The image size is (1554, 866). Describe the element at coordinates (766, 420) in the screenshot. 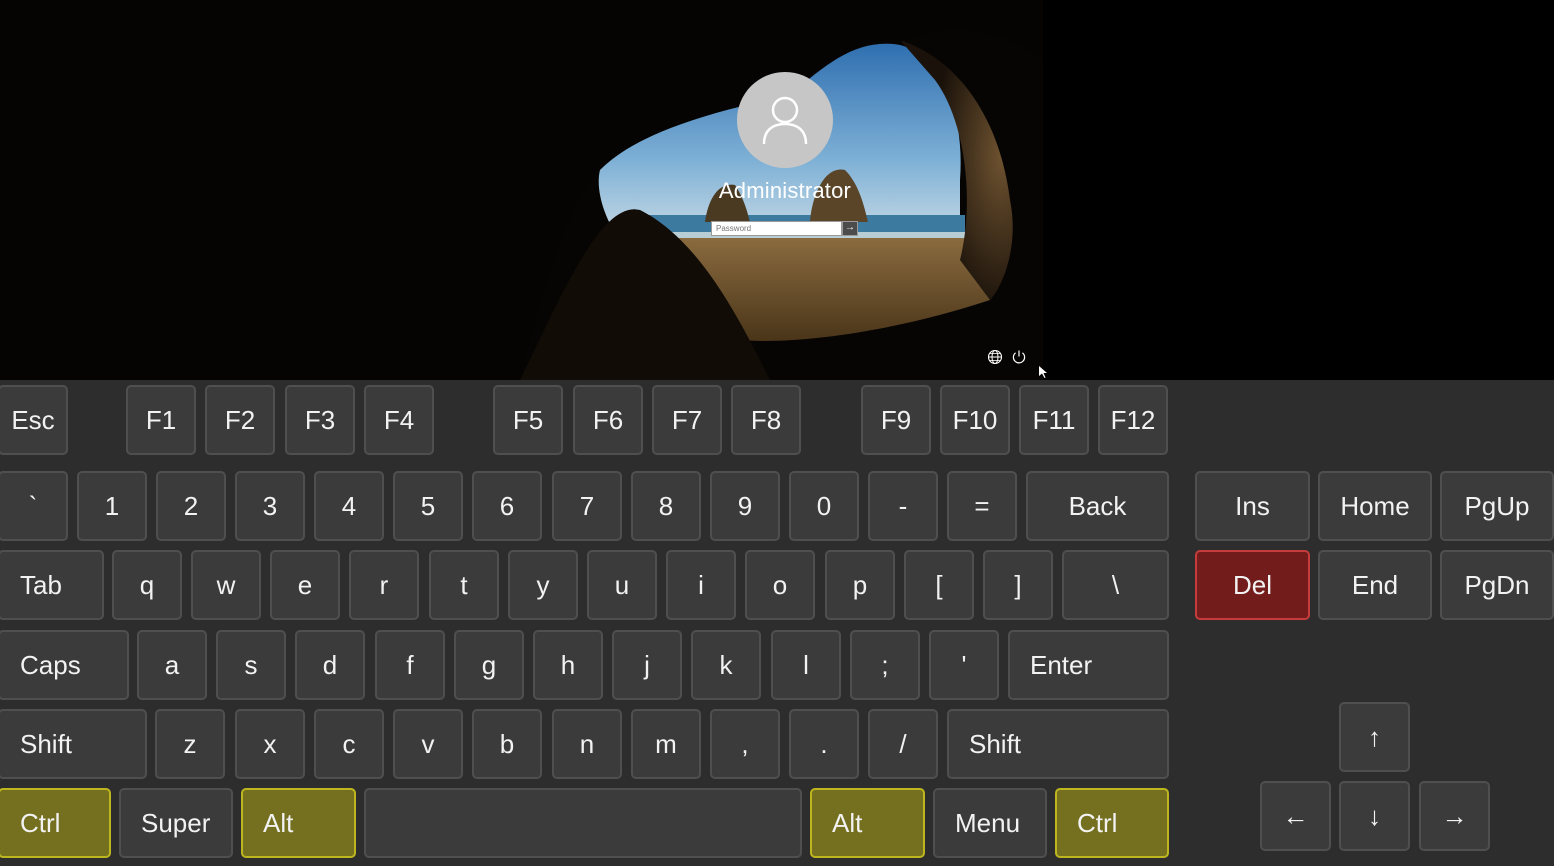

I see `key-f8: F8` at that location.